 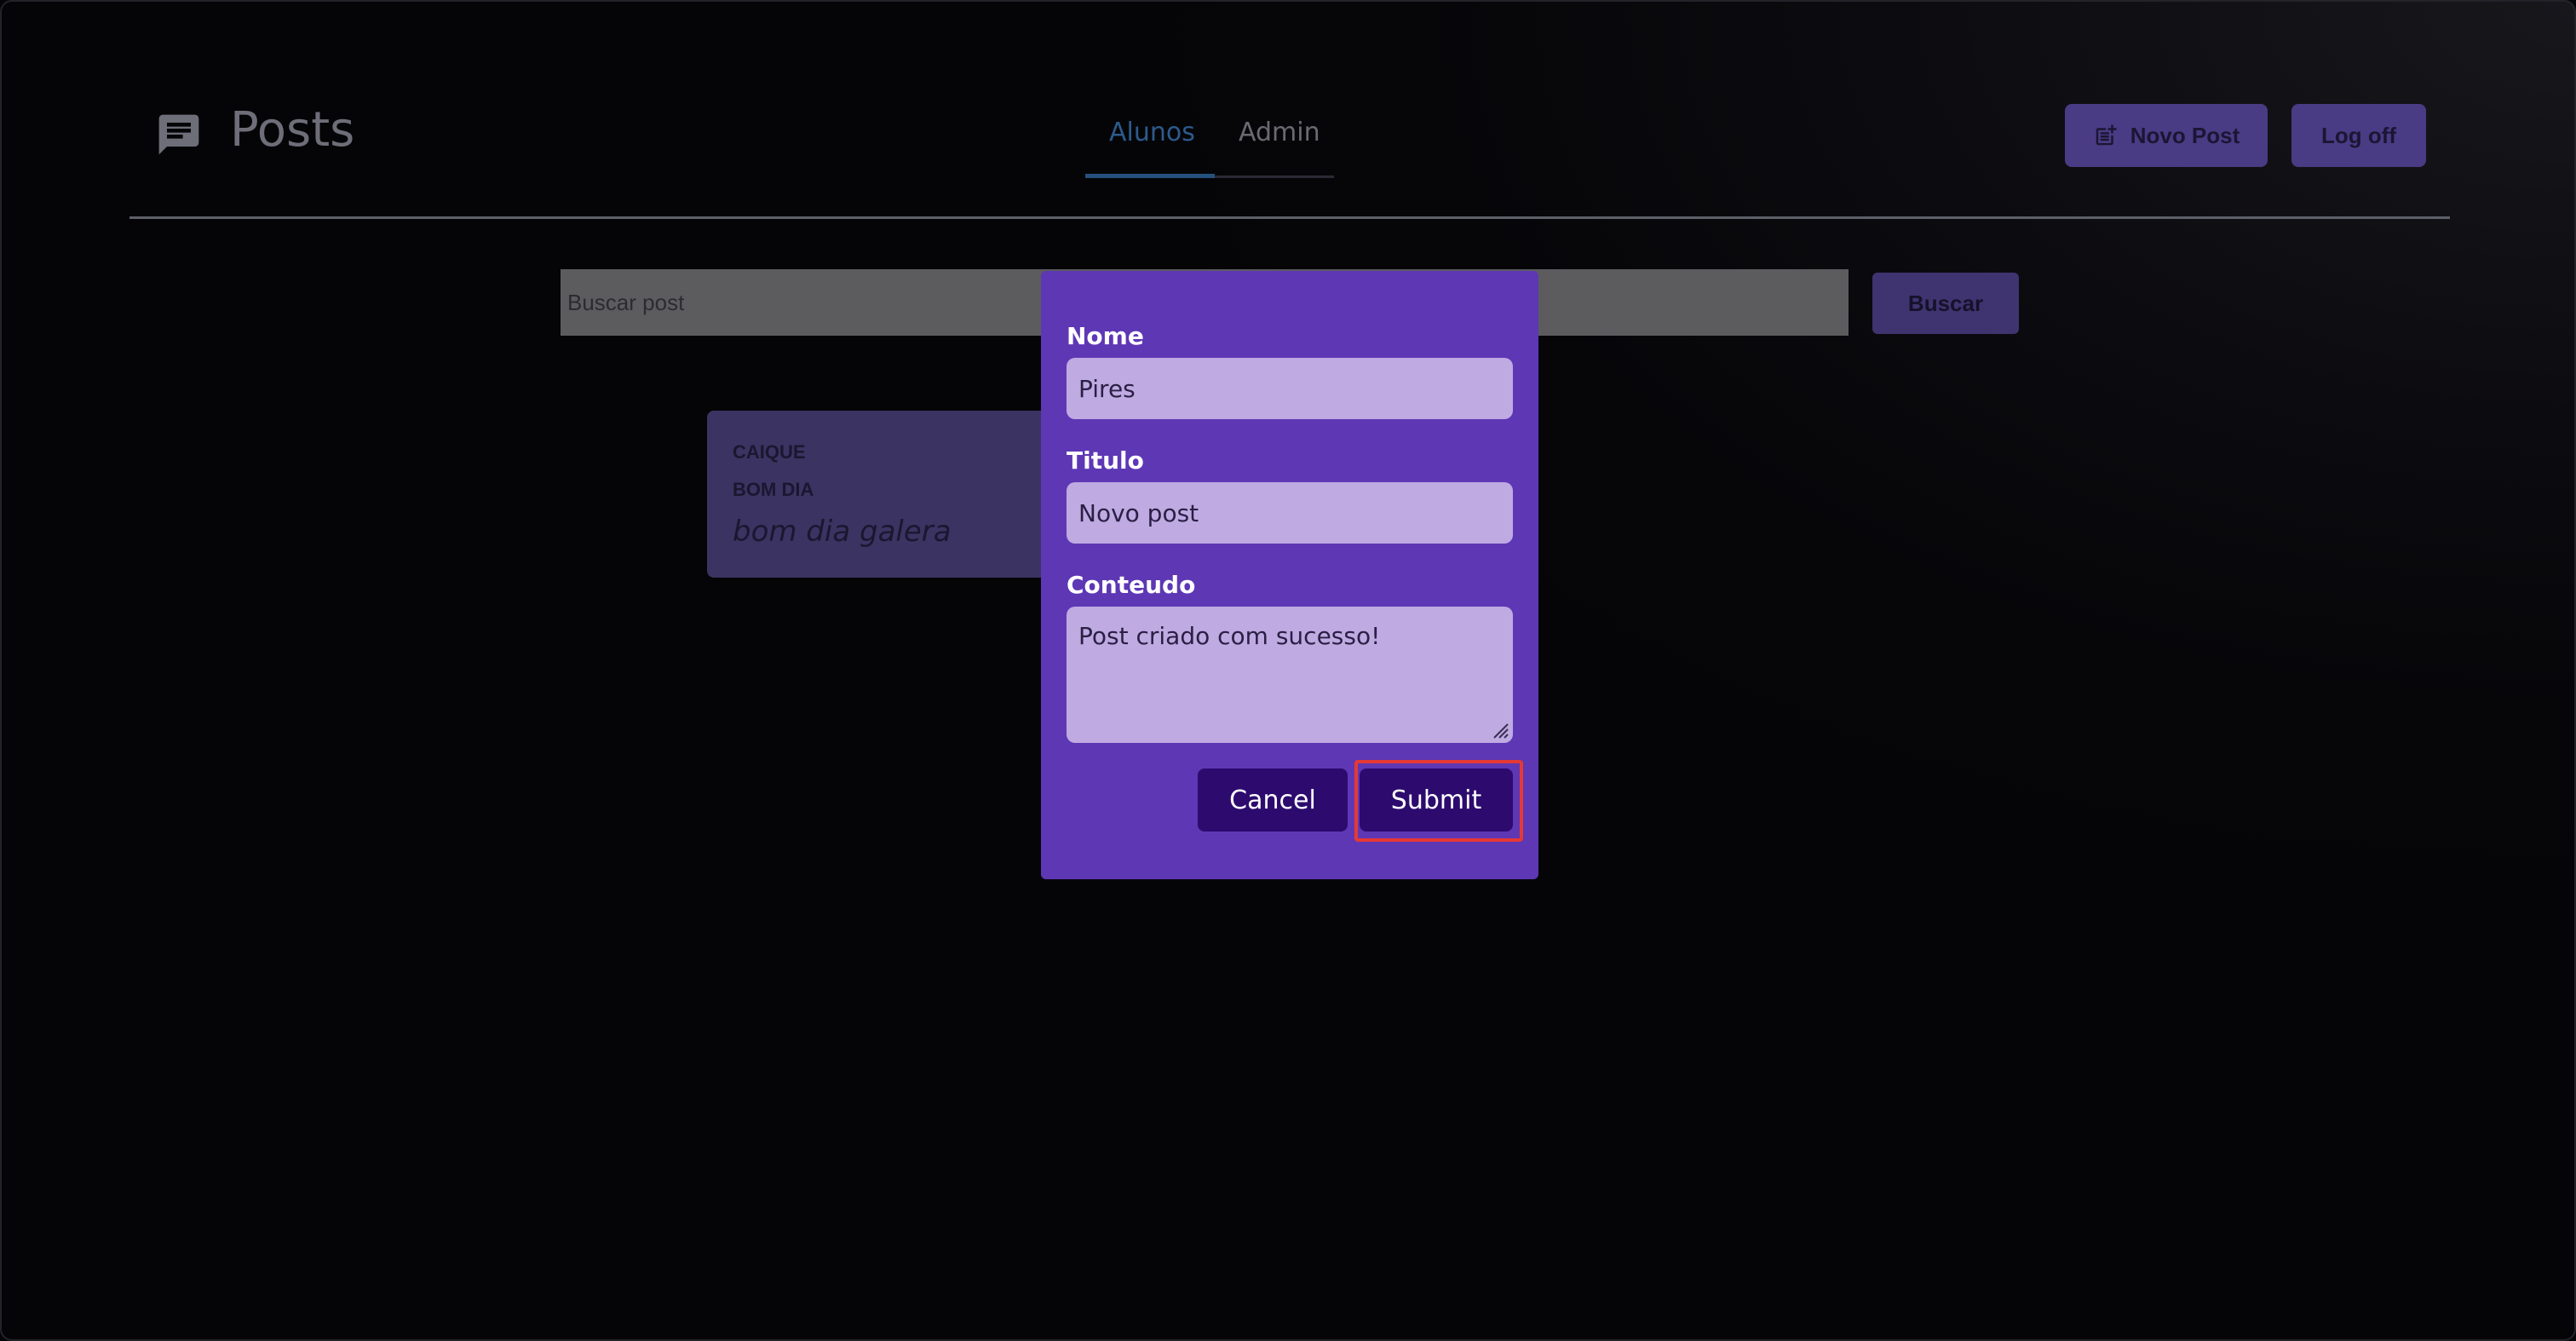 I want to click on post-content: bom dia galera, so click(x=843, y=532).